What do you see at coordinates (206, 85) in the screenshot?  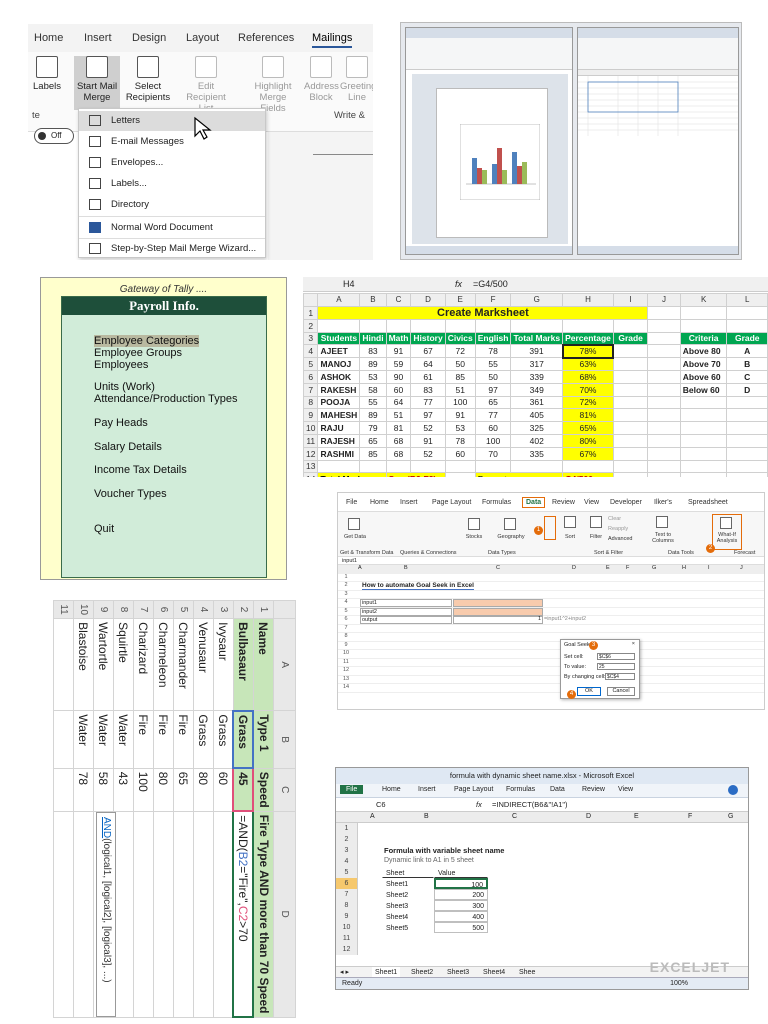 I see `edit-recipient-list-button: Edit Recipient List` at bounding box center [206, 85].